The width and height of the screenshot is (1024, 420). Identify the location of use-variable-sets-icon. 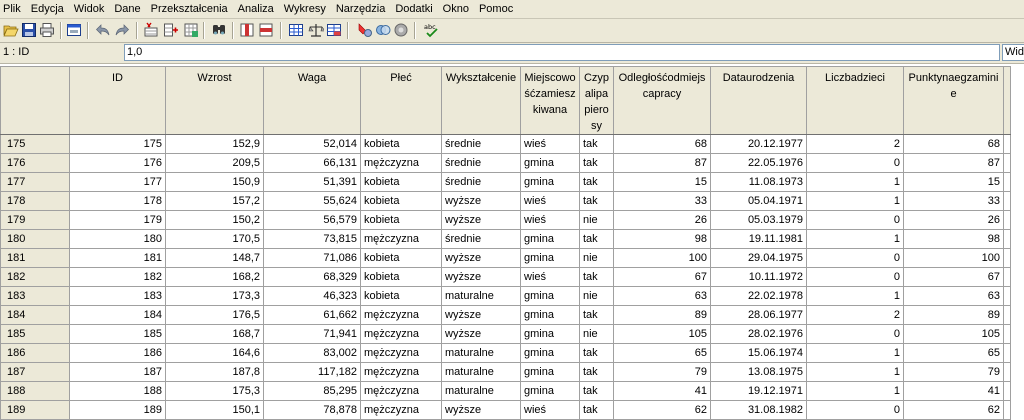
(401, 30).